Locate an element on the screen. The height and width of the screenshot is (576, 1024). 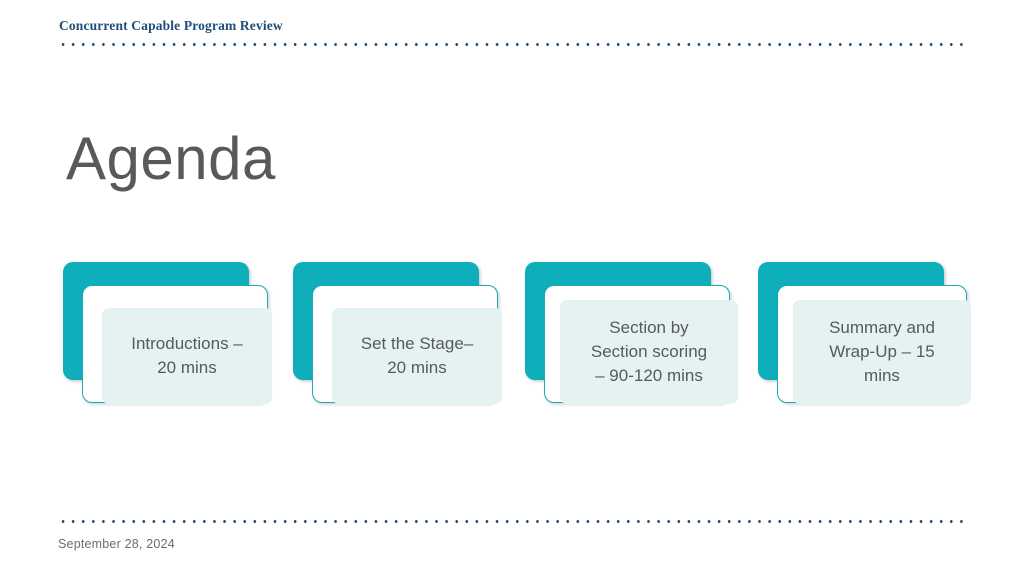
agenda-card-section-scoring: Section by Section scoring – 90-120 mins is located at coordinates (631, 335).